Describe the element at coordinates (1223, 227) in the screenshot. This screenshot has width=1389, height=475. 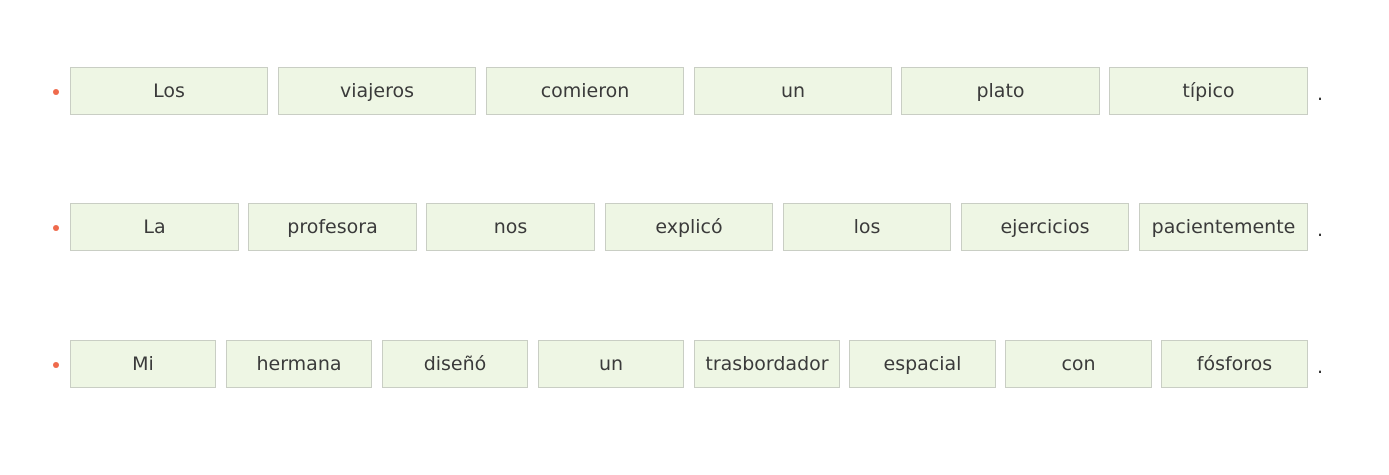
I see `word-box: pacientemente` at that location.